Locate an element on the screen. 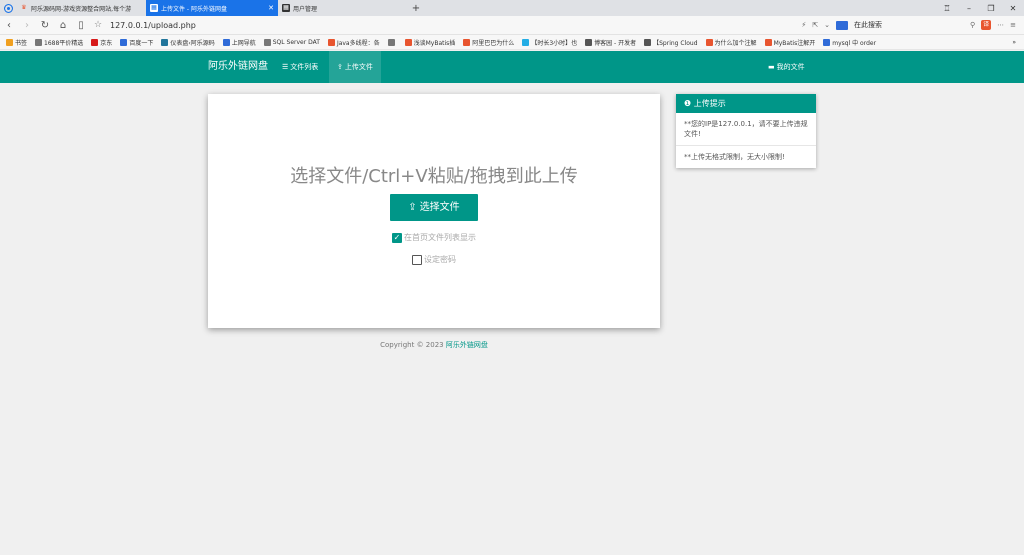  show-on-home-option: ✓ 在首页文件列表显示 is located at coordinates (434, 237).